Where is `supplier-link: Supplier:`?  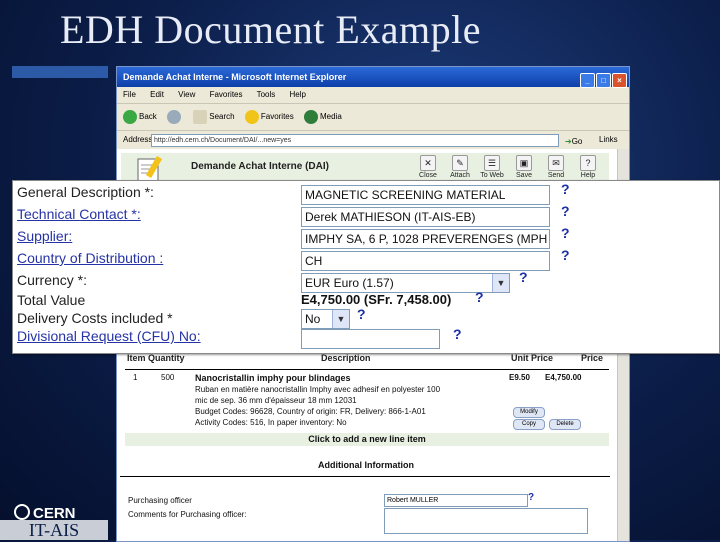
supplier-link: Supplier: is located at coordinates (44, 236).